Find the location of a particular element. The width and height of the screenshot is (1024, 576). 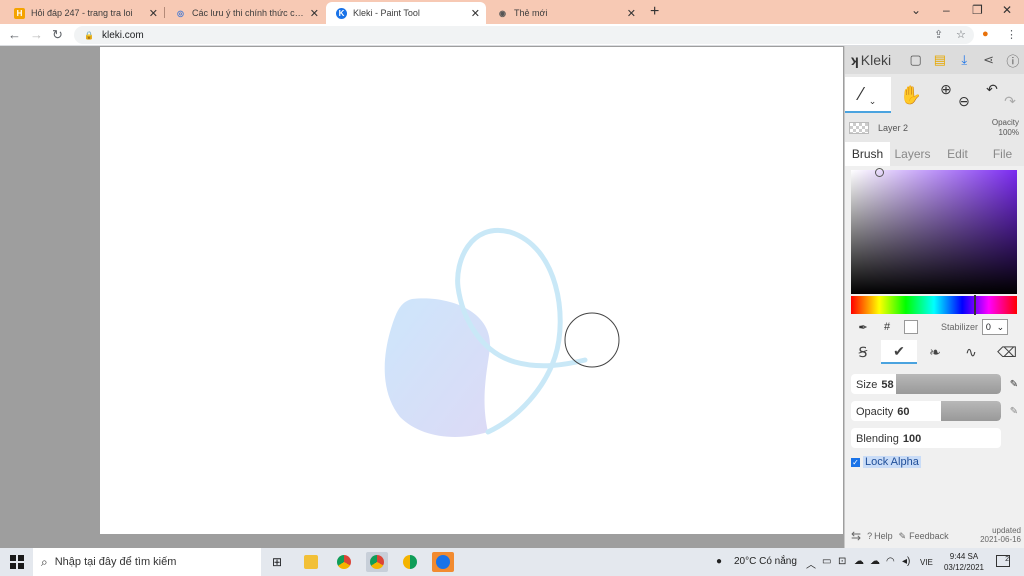

tab-file: File is located at coordinates (1002, 154).